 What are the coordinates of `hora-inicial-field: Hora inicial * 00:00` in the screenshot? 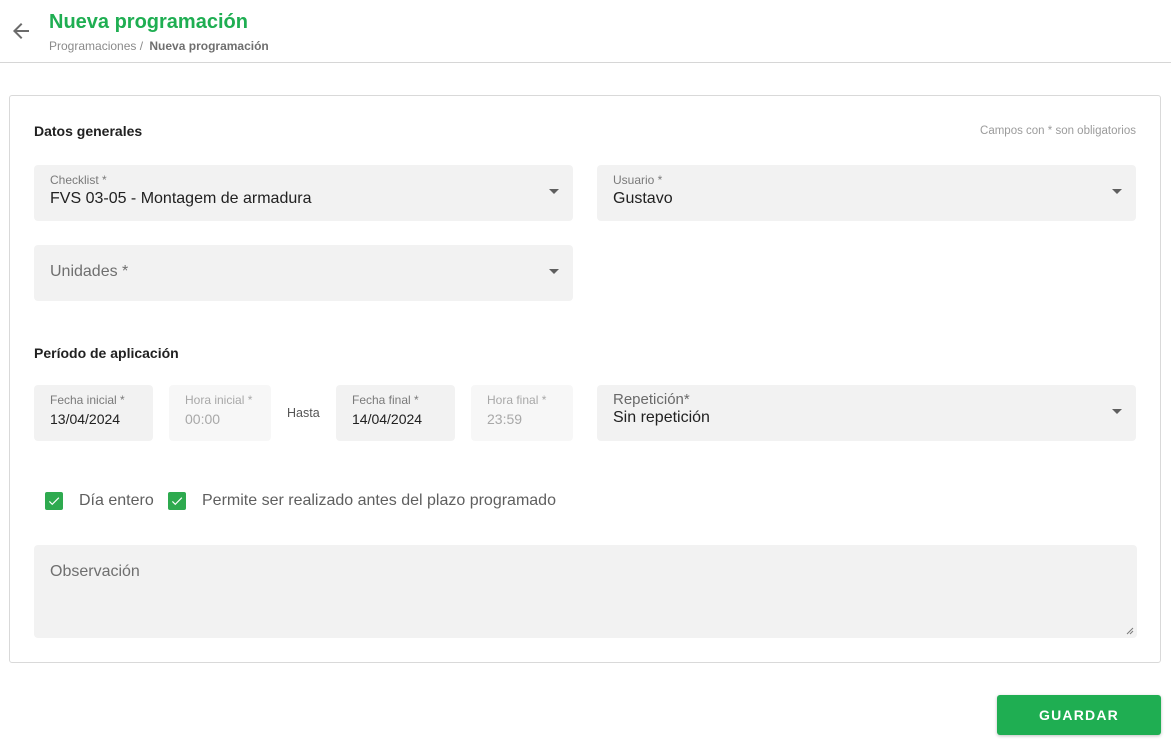 It's located at (220, 413).